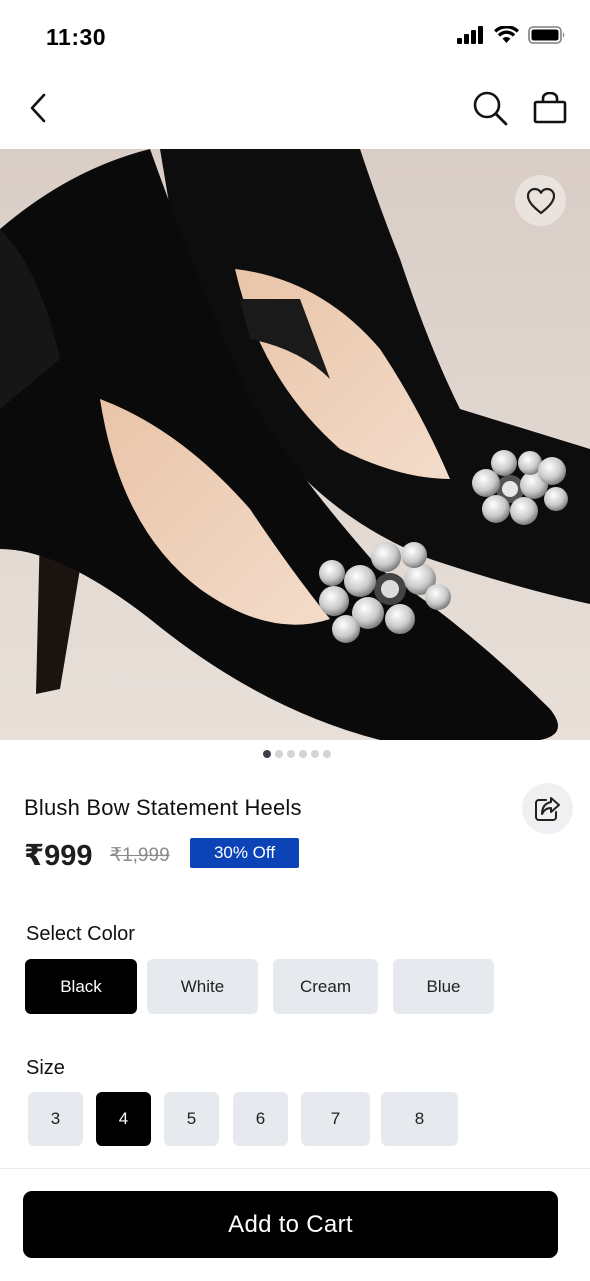  What do you see at coordinates (295, 1168) in the screenshot?
I see `bottom-divider` at bounding box center [295, 1168].